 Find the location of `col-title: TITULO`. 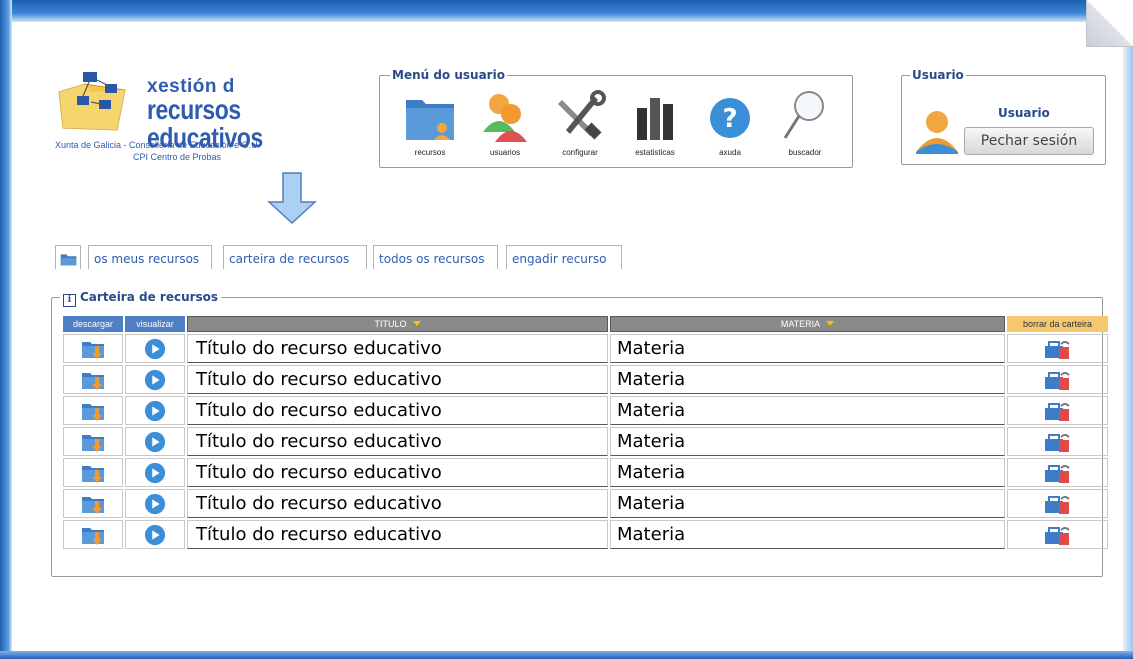

col-title: TITULO is located at coordinates (397, 324).